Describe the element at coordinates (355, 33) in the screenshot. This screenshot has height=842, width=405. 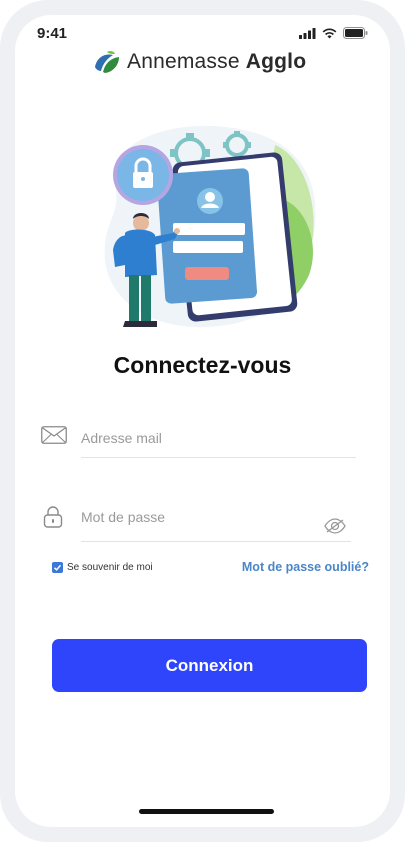
I see `battery-icon` at that location.